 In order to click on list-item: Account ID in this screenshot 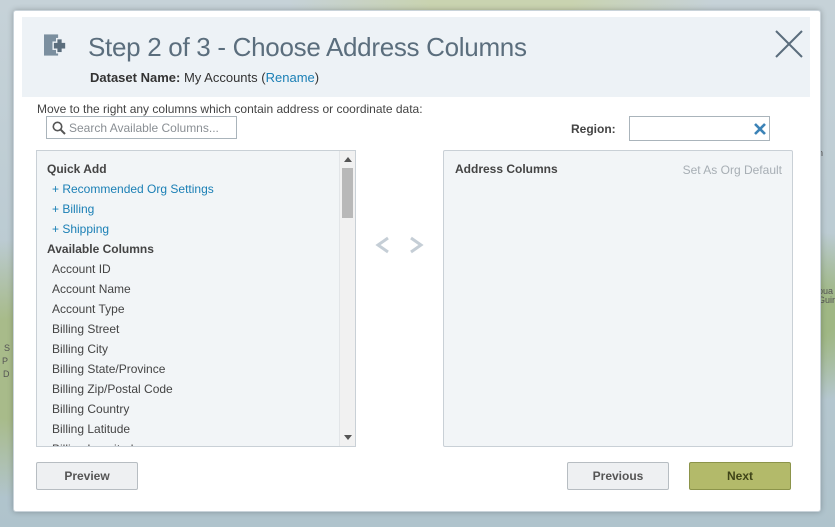, I will do `click(188, 269)`.